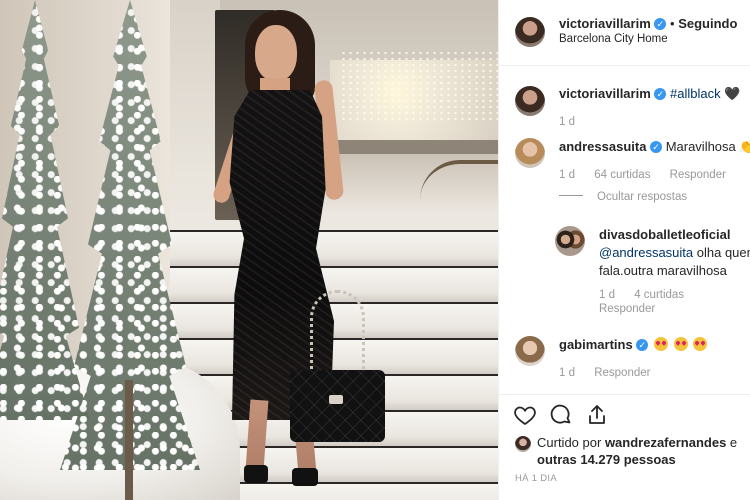  Describe the element at coordinates (536, 478) in the screenshot. I see `post-timestamp: HÁ 1 DIA` at that location.